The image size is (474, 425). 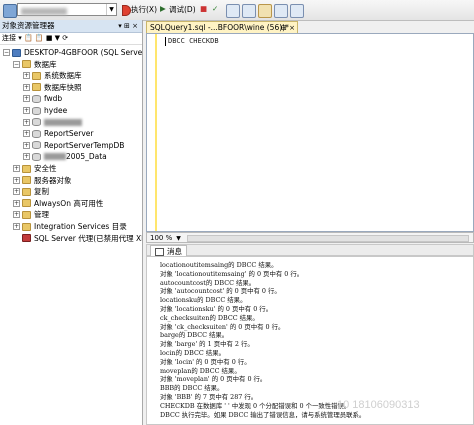 What do you see at coordinates (328, 238) in the screenshot?
I see `horizontal-scrollbar` at bounding box center [328, 238].